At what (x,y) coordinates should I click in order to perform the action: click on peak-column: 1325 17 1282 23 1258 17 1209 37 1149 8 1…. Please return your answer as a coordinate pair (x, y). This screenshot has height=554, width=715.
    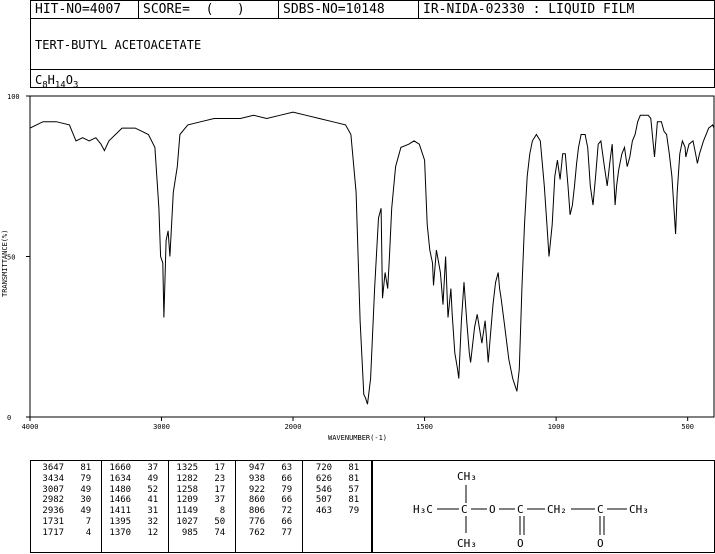
    Looking at the image, I should click on (198, 501).